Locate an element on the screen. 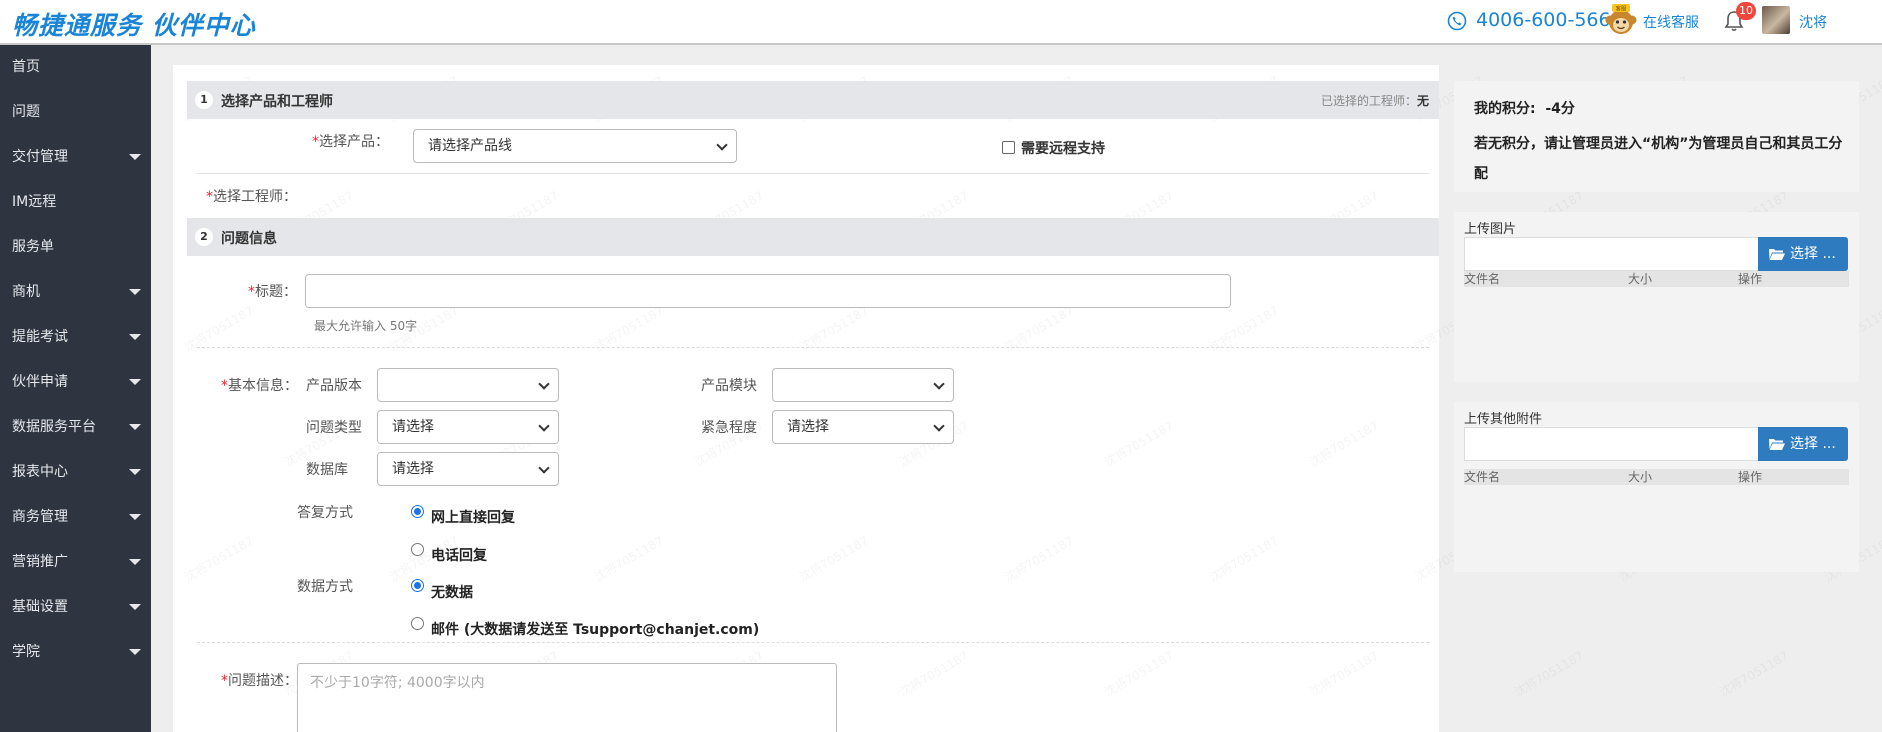  sidebar-item: 数据服务平台 is located at coordinates (75, 427).